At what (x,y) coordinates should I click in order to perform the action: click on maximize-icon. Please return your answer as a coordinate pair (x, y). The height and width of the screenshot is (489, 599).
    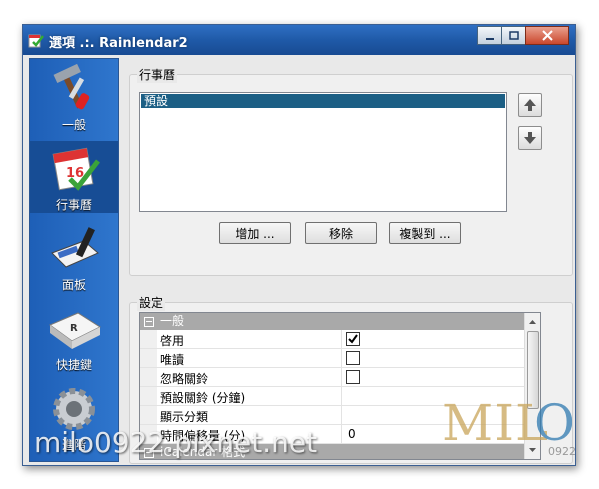
    Looking at the image, I should click on (513, 35).